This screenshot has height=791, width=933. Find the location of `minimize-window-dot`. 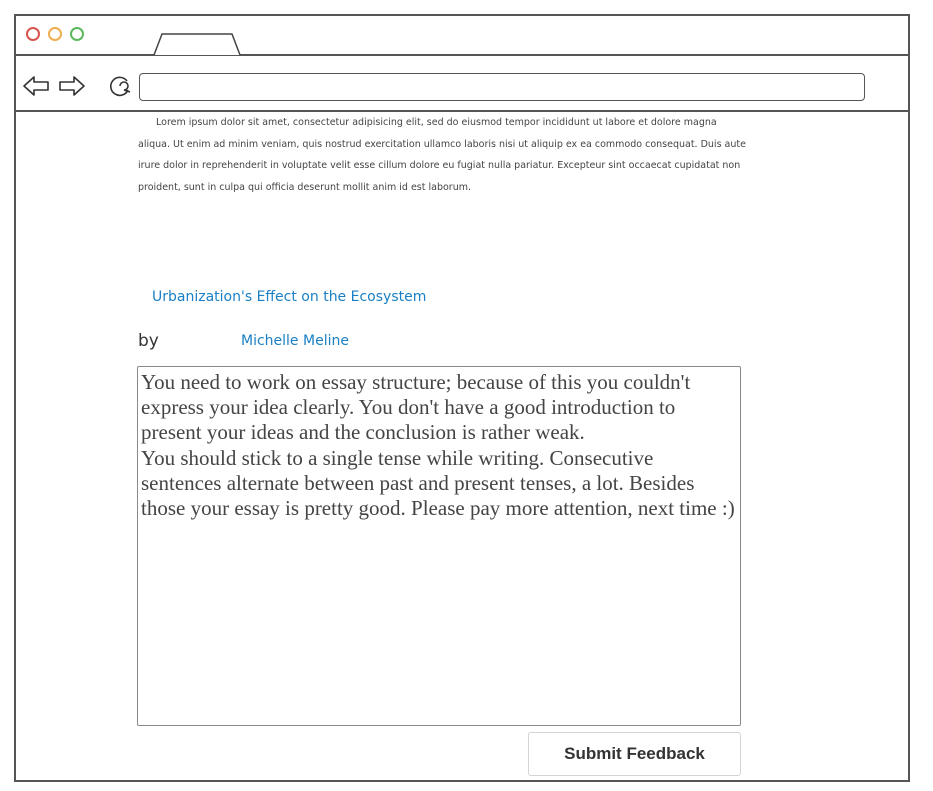

minimize-window-dot is located at coordinates (55, 34).